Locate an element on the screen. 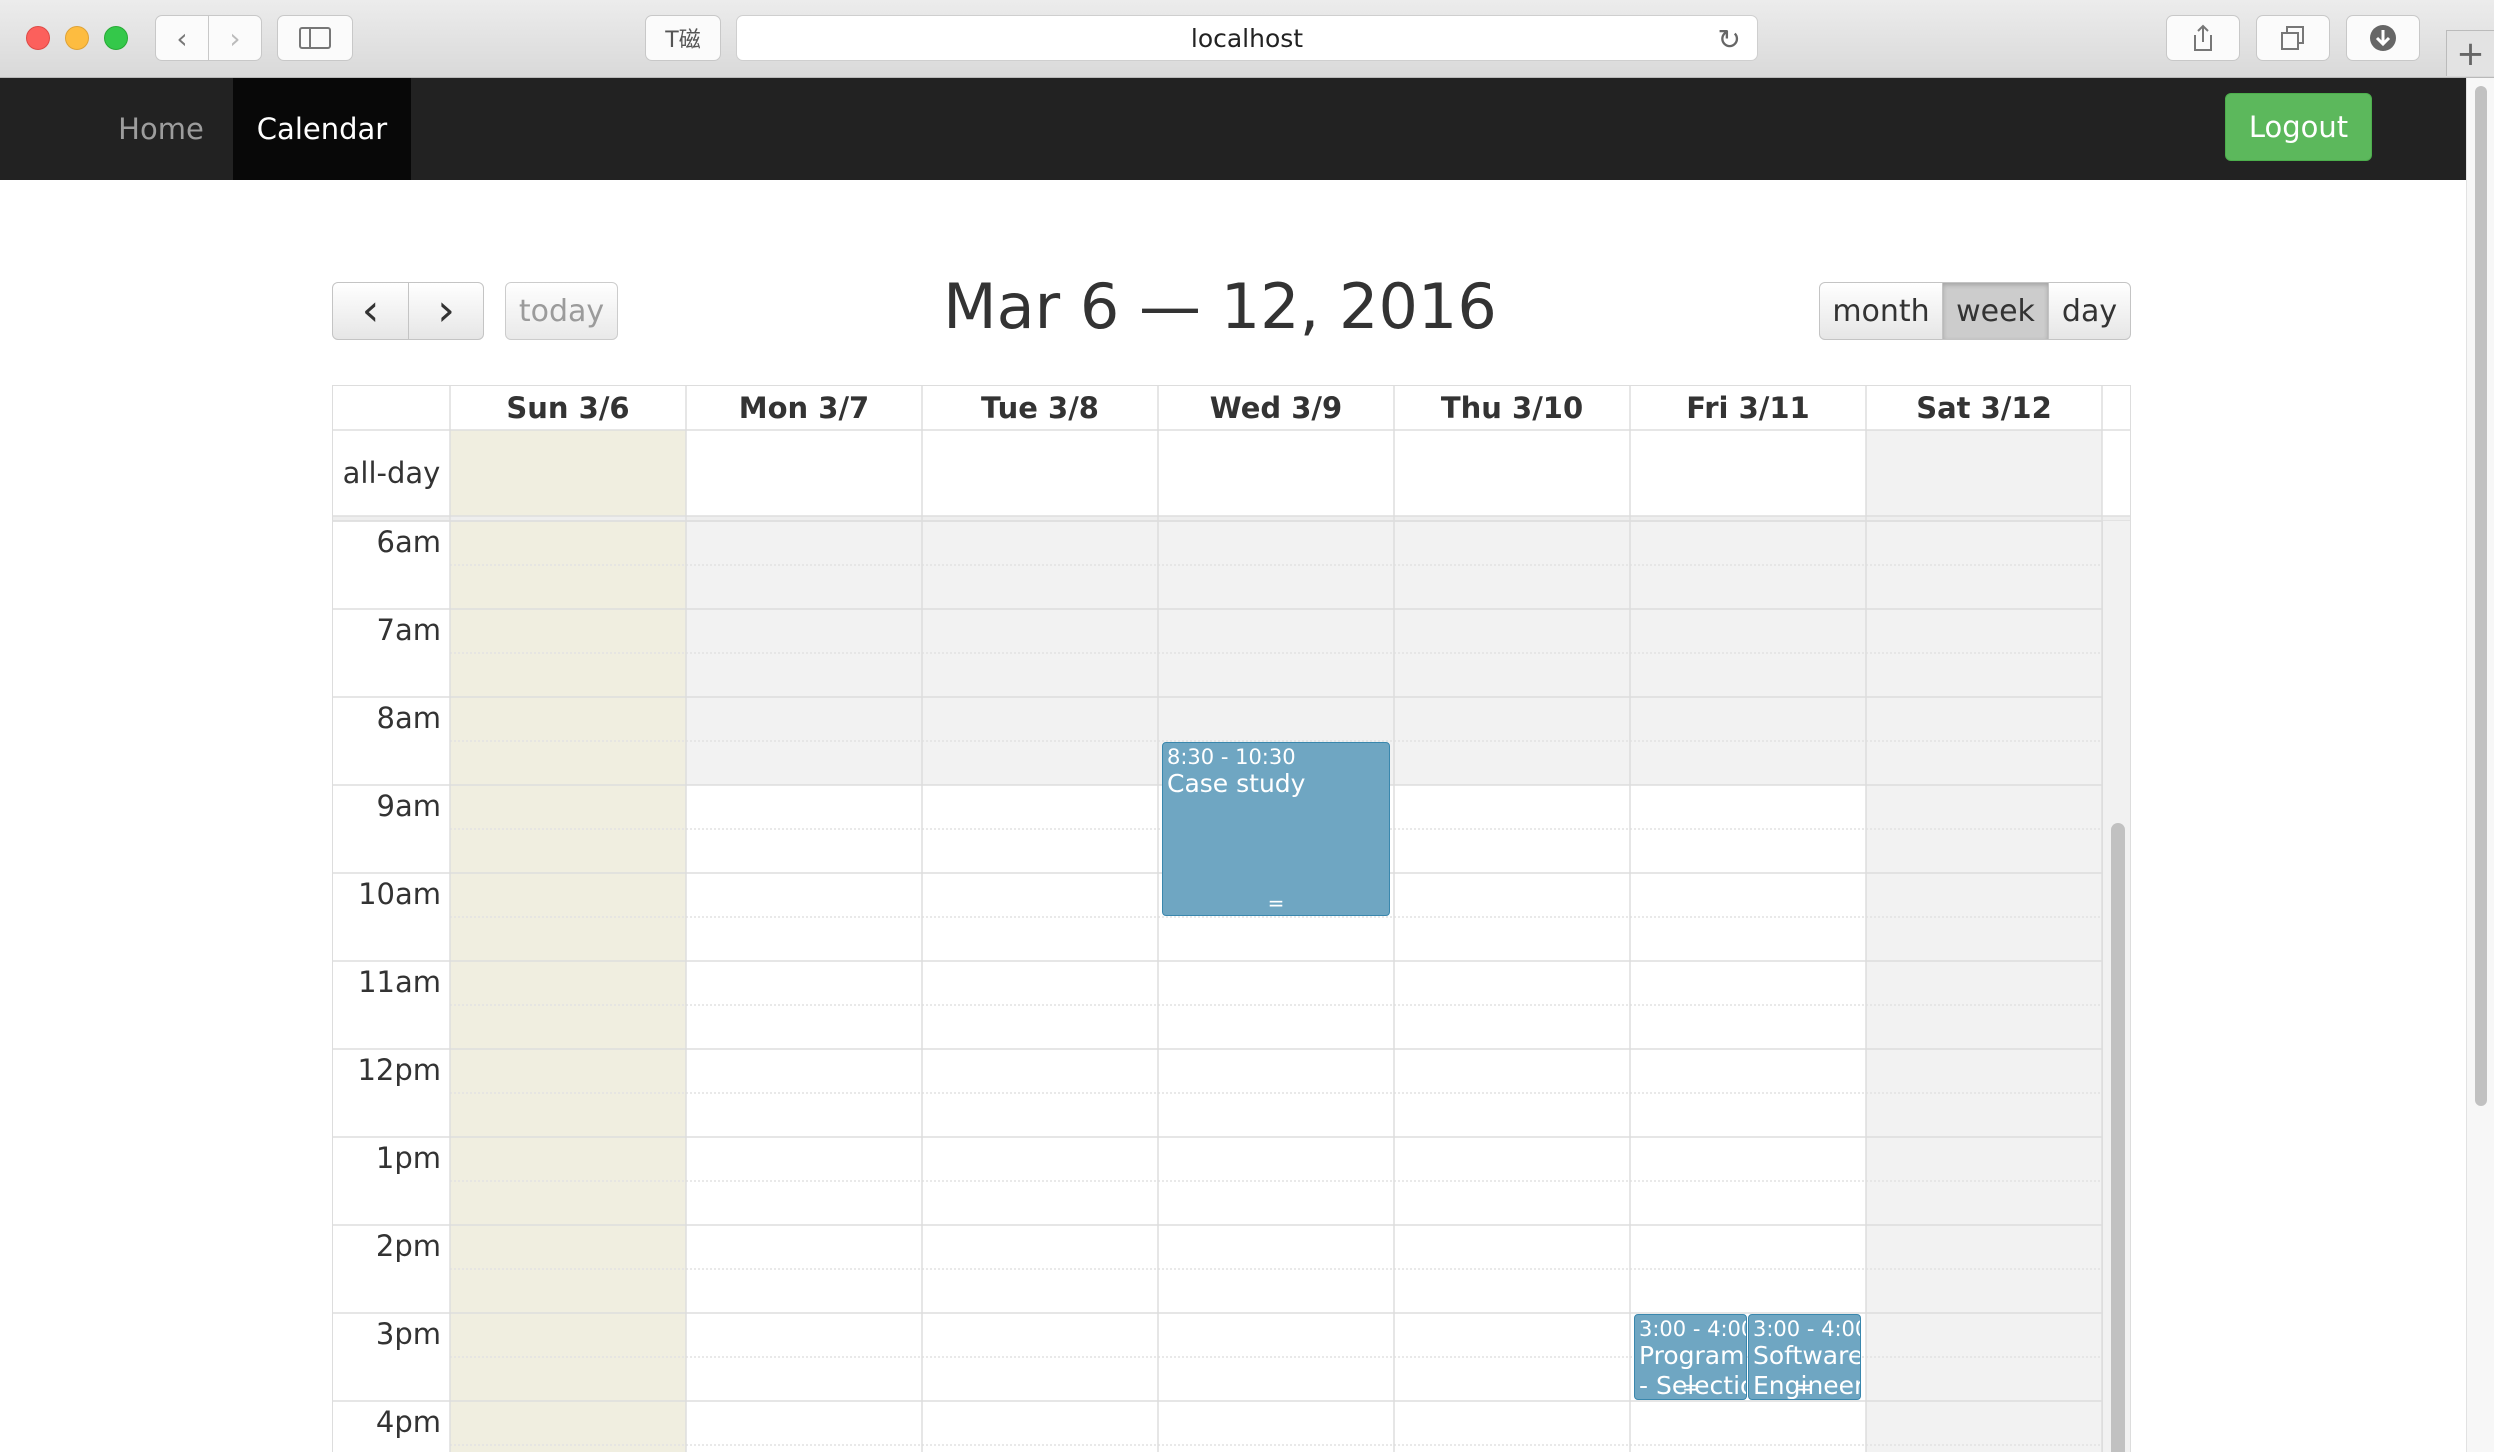 The width and height of the screenshot is (2494, 1452). downloads-button is located at coordinates (2383, 38).